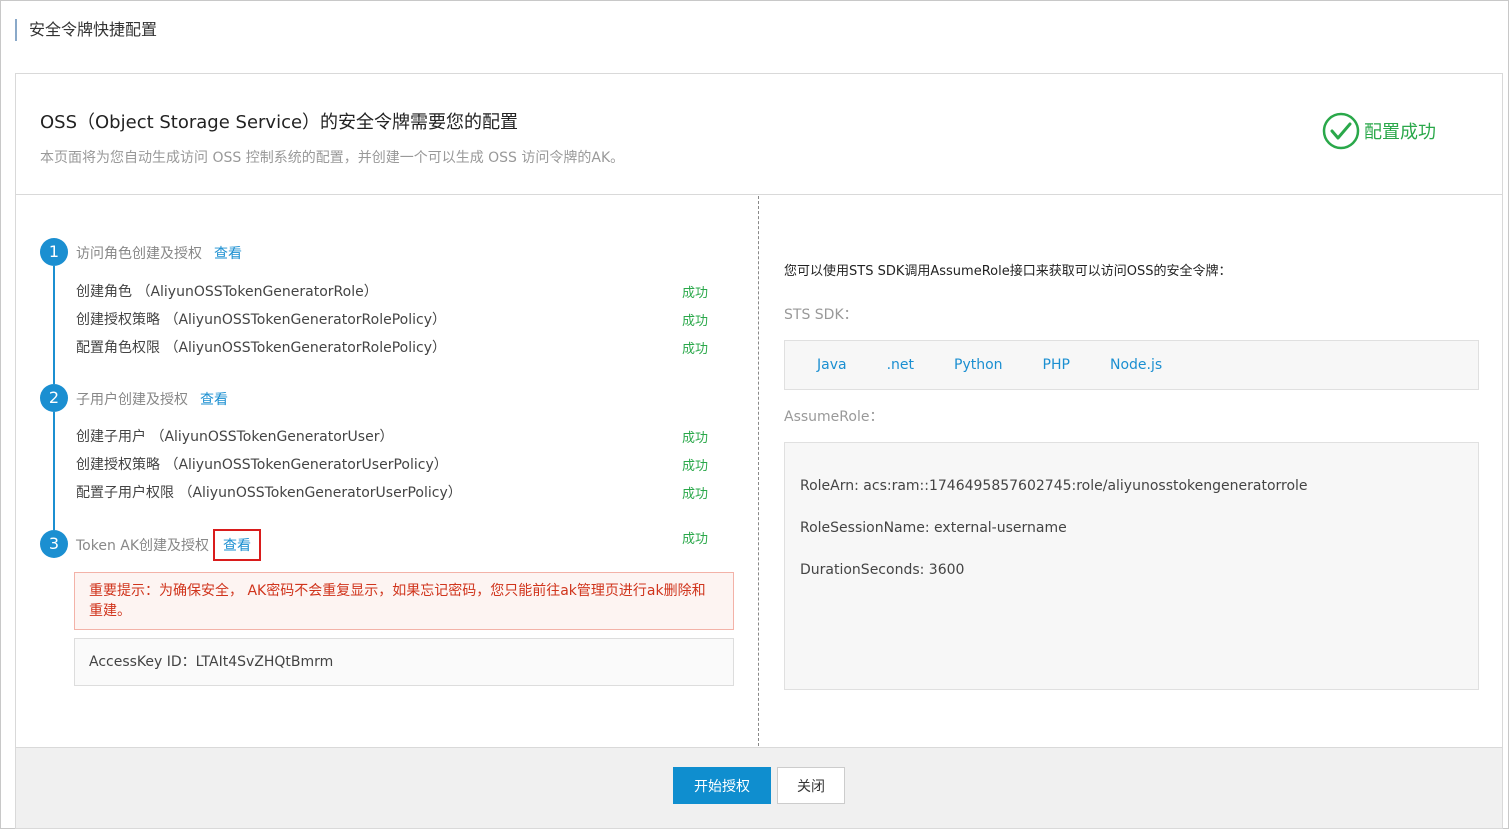  I want to click on assume-role-label: AssumeRole：, so click(834, 417).